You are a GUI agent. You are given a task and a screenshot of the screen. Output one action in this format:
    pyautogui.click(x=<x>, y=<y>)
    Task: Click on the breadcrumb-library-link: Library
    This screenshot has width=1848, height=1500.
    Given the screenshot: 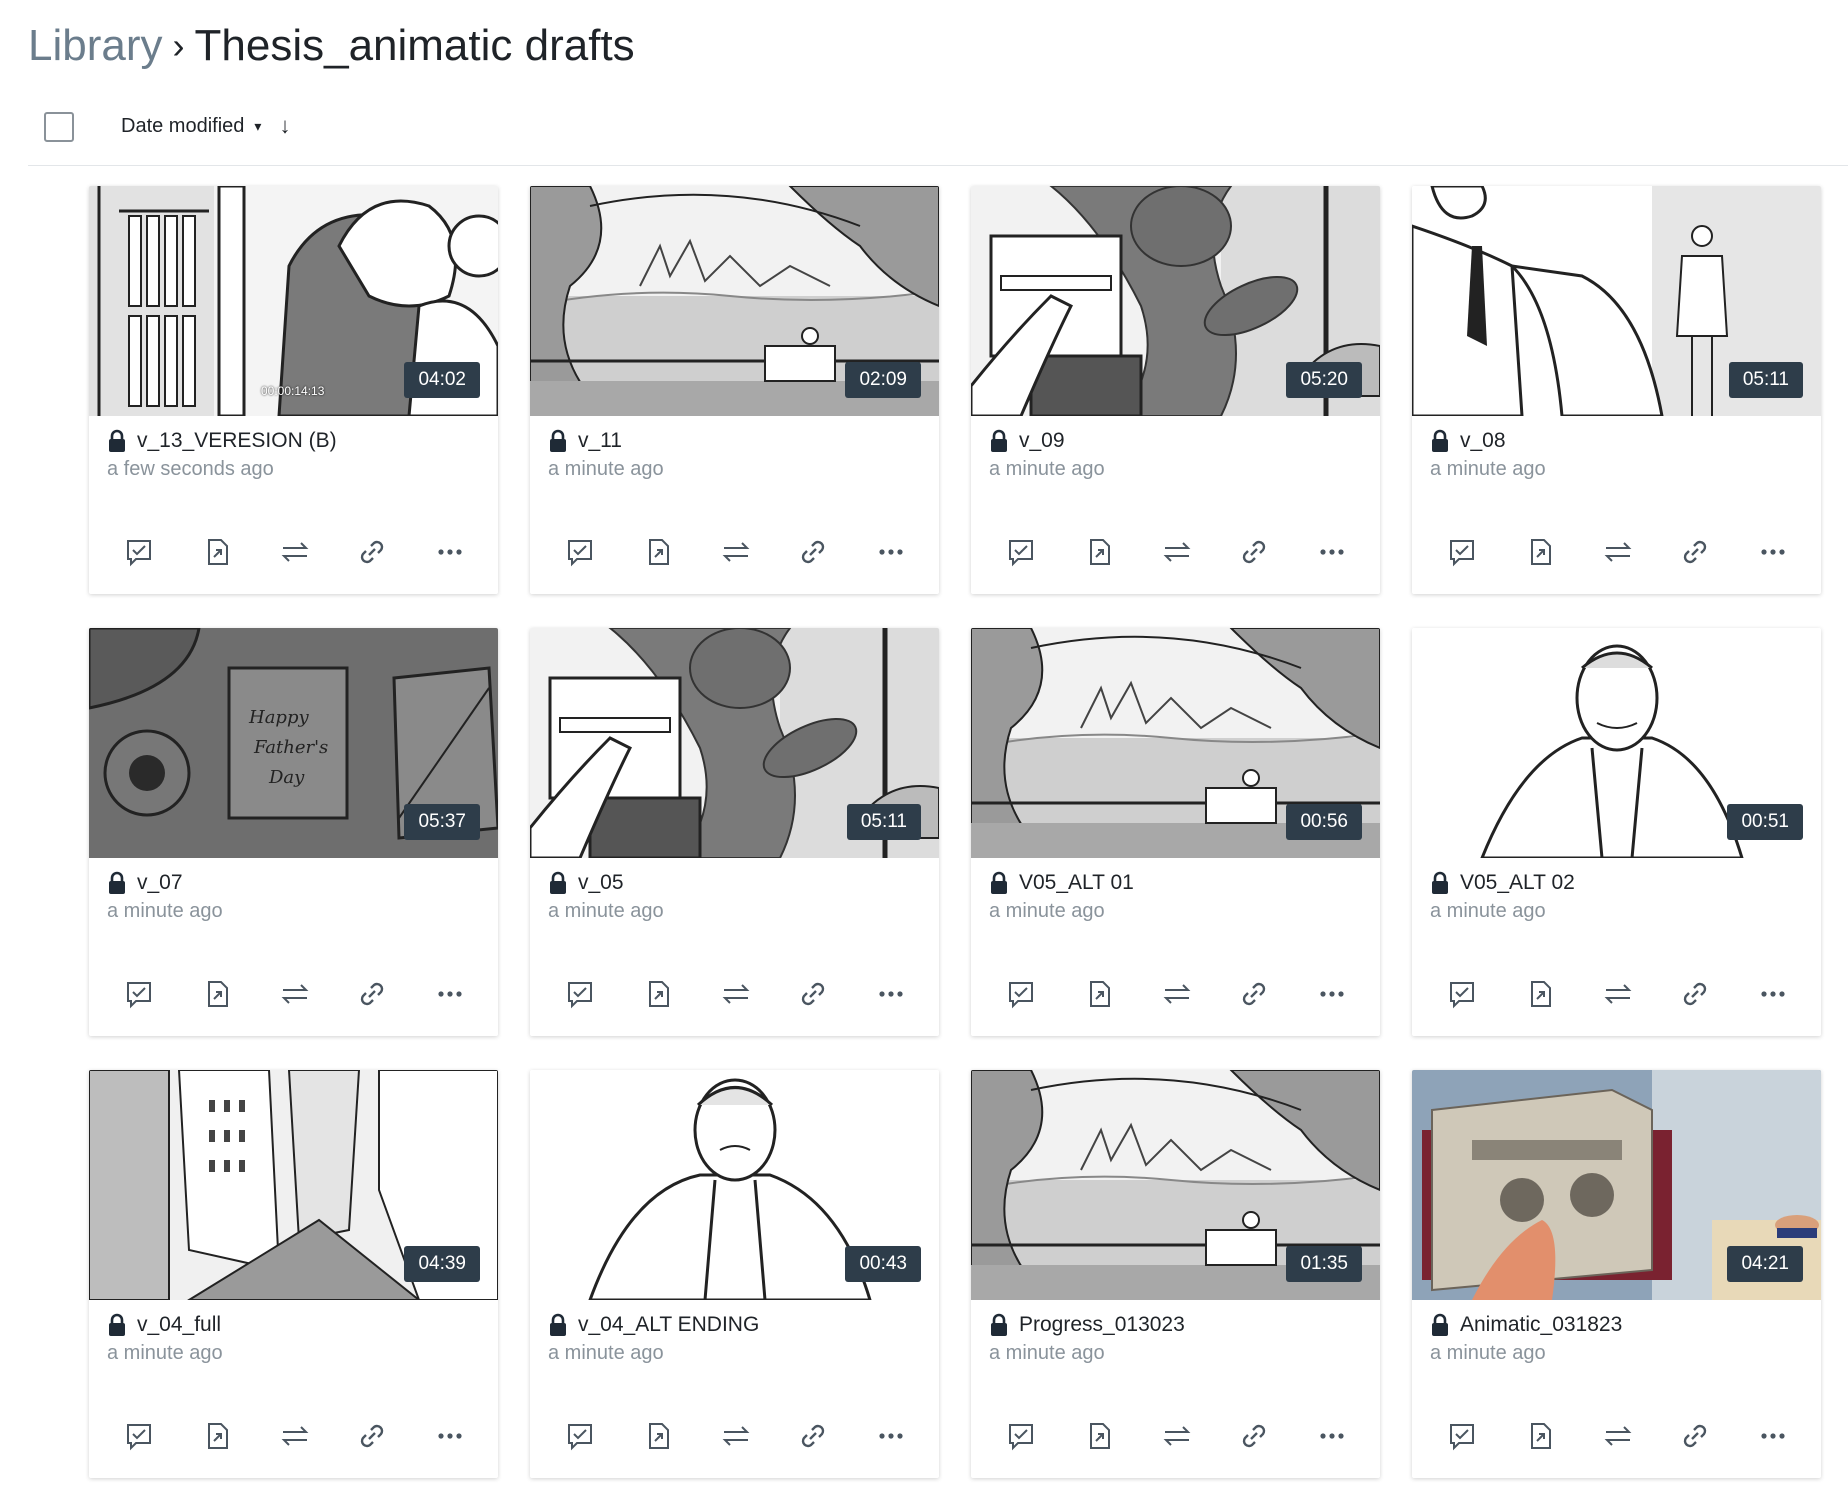 What is the action you would take?
    pyautogui.click(x=95, y=46)
    